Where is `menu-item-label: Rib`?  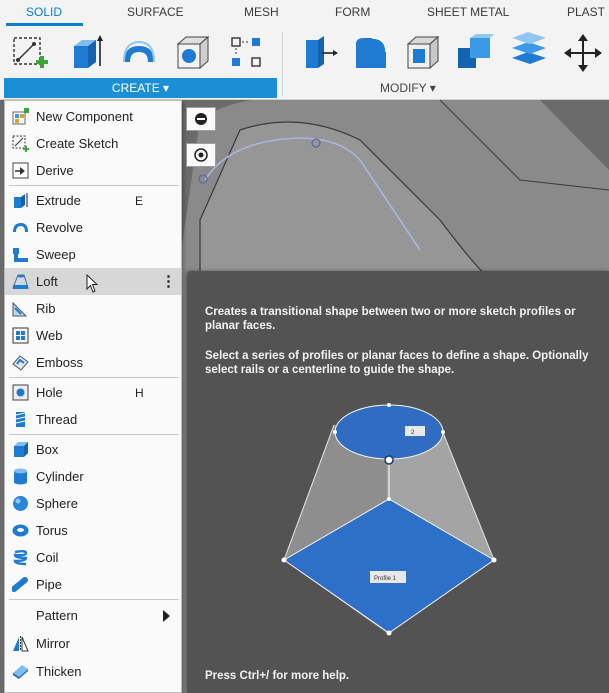 menu-item-label: Rib is located at coordinates (46, 308).